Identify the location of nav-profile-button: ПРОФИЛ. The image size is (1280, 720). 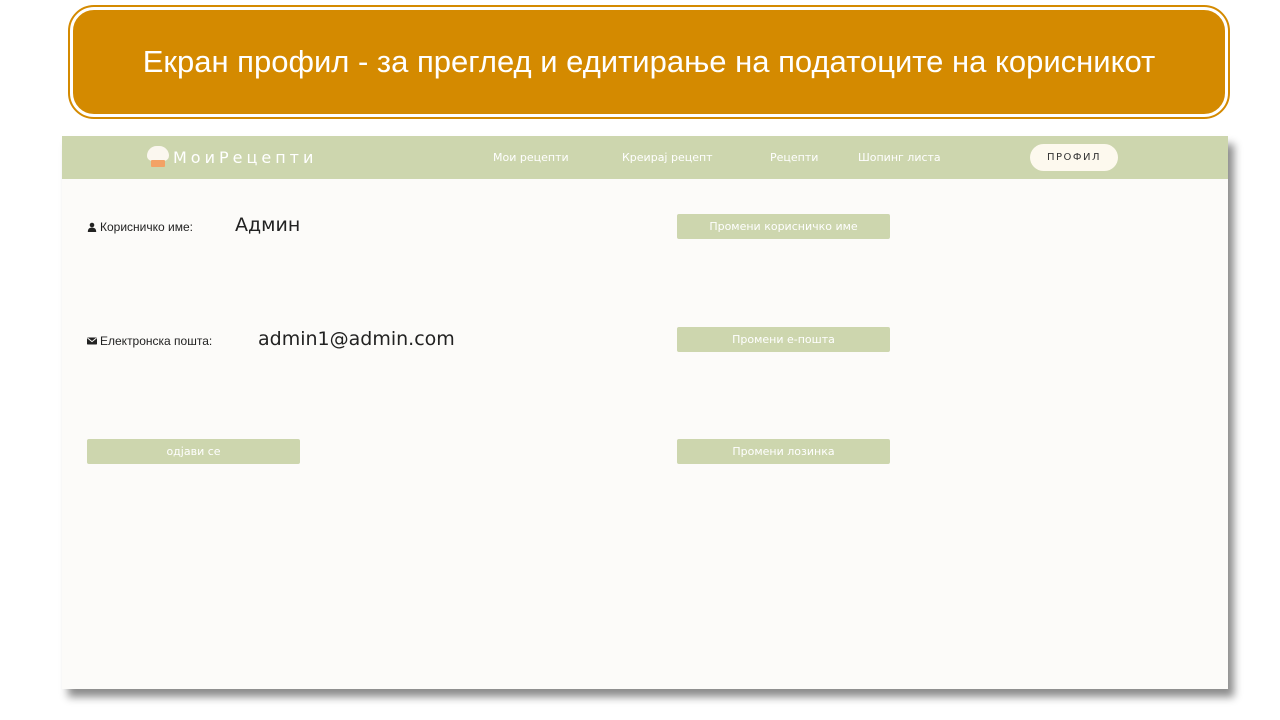
(1074, 157).